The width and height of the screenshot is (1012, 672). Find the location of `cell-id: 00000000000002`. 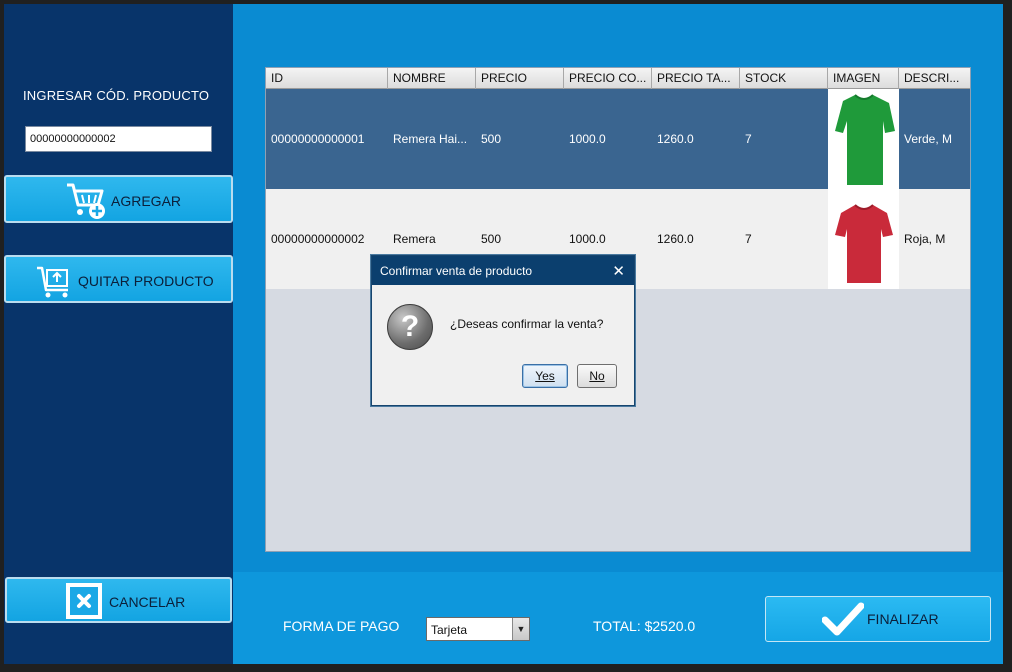

cell-id: 00000000000002 is located at coordinates (318, 239).